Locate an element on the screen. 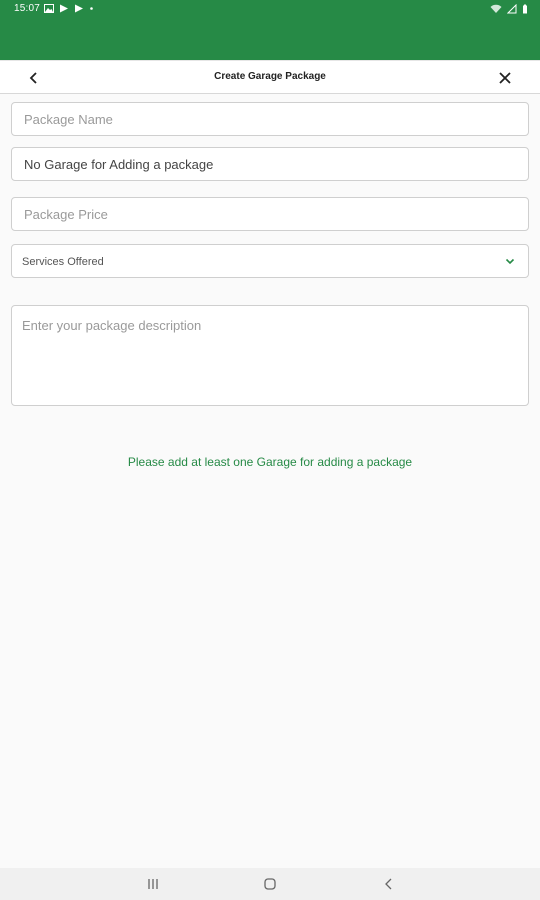  navigation-bar is located at coordinates (270, 884).